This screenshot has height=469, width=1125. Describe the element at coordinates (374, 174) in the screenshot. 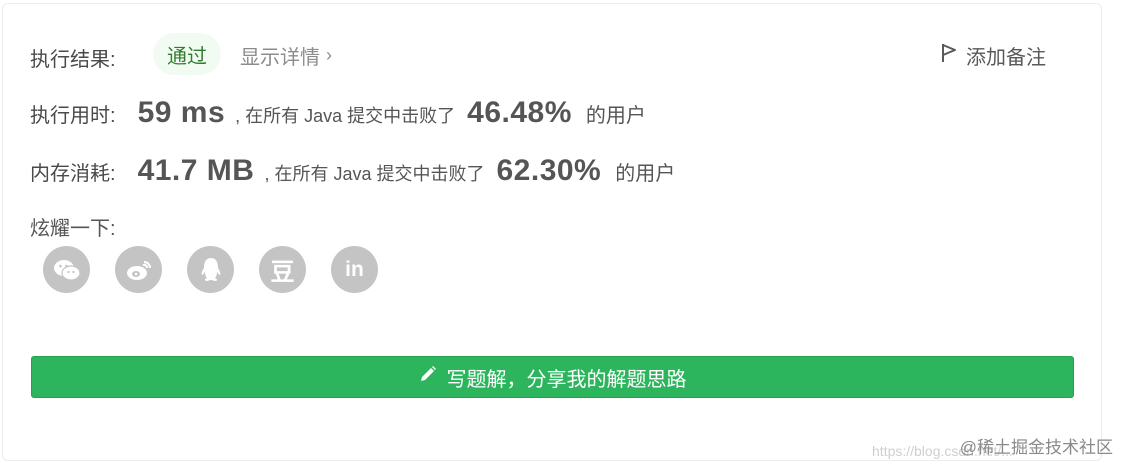

I see `memory-beat-text: , 在所有 Java 提交中击败了` at that location.